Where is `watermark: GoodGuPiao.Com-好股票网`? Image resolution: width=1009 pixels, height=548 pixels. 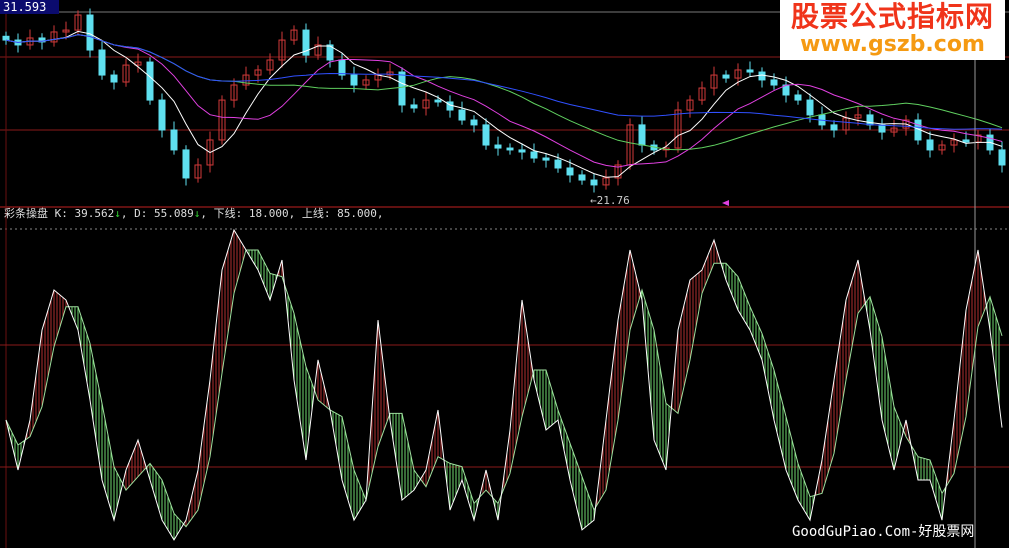 watermark: GoodGuPiao.Com-好股票网 is located at coordinates (883, 532).